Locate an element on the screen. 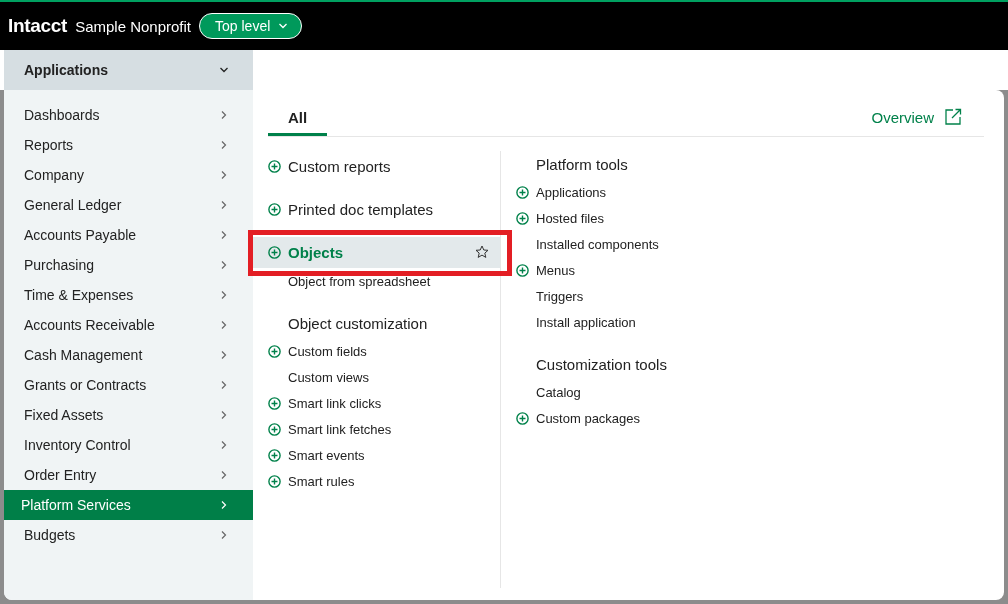 The image size is (1008, 604). menu-link: Smart link fetches is located at coordinates (384, 429).